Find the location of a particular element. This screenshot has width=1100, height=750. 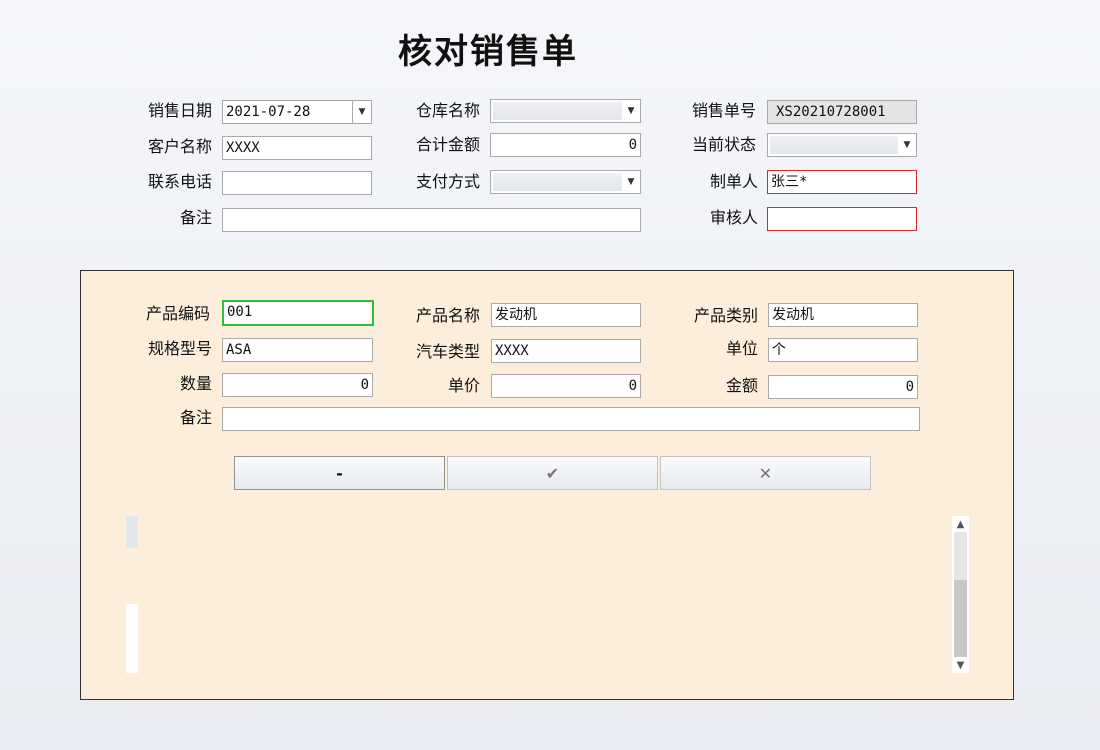

status-label: 当前状态 is located at coordinates (724, 144).